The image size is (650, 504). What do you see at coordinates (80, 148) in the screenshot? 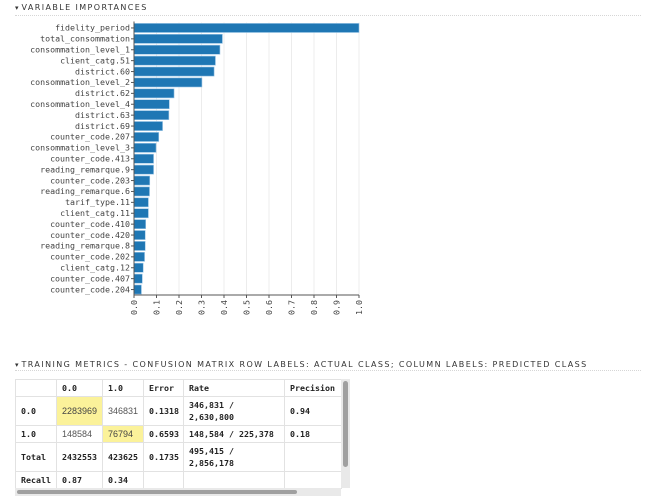
I see `y-tick-label: consommation_level_3` at bounding box center [80, 148].